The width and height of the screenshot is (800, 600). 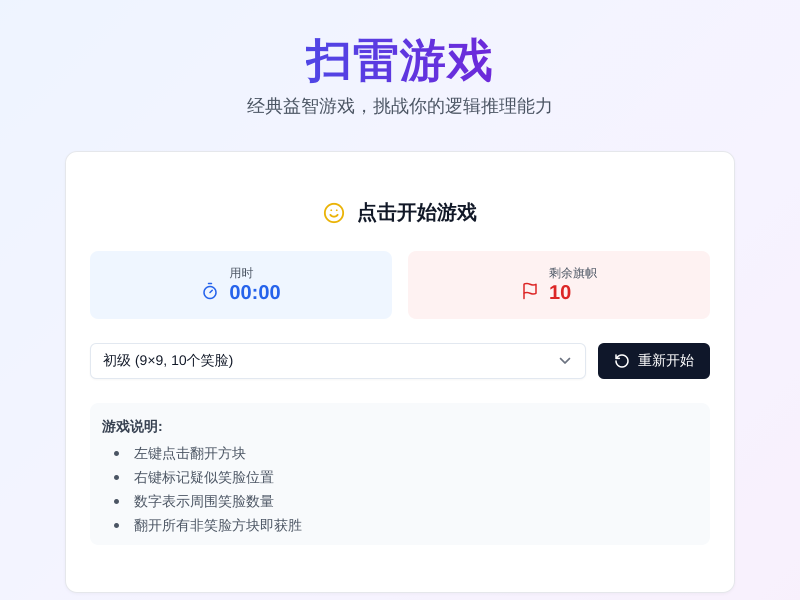 What do you see at coordinates (241, 273) in the screenshot?
I see `stat-label: 用时` at bounding box center [241, 273].